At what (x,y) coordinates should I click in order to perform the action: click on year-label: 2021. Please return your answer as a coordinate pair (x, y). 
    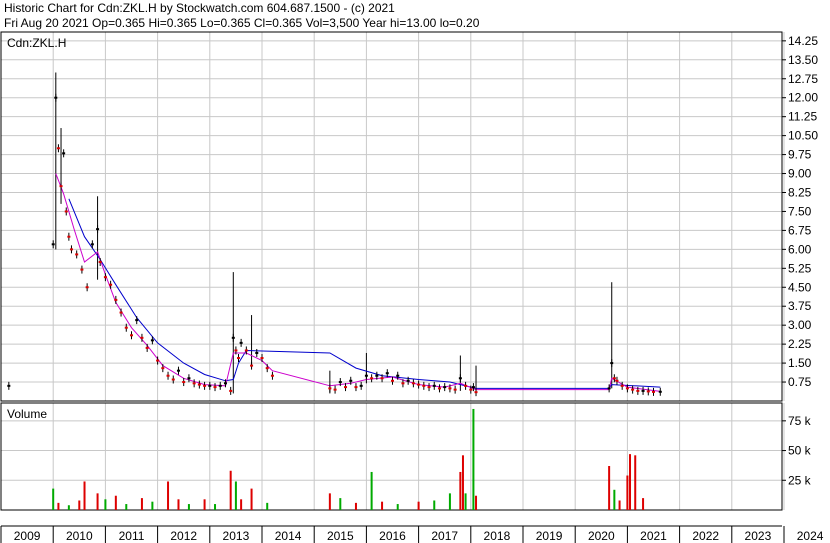
    Looking at the image, I should click on (653, 536).